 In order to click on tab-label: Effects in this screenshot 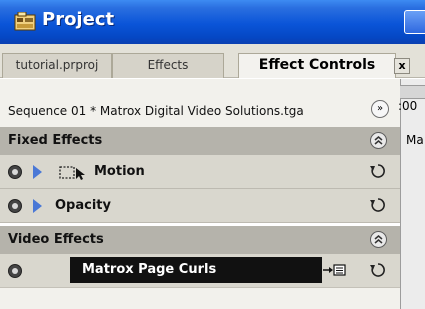, I will do `click(168, 65)`.